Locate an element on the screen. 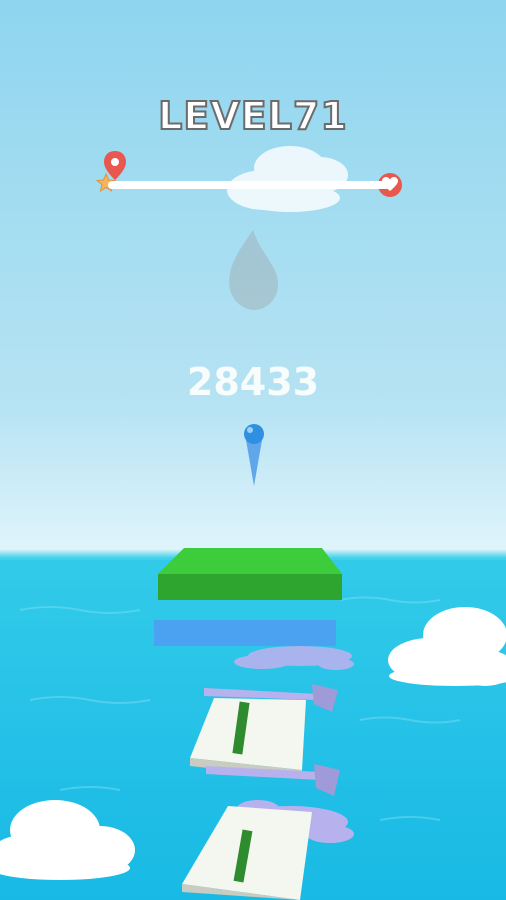  blue-block is located at coordinates (245, 633).